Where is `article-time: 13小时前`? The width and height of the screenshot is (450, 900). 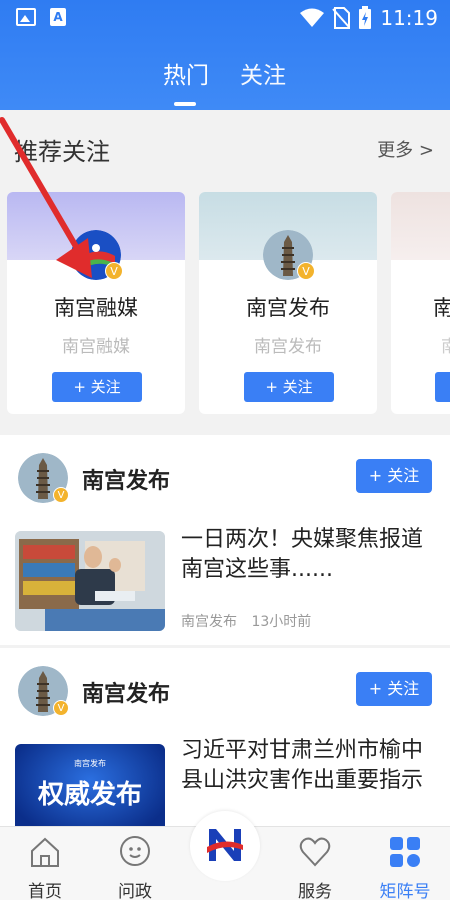
article-time: 13小时前 is located at coordinates (281, 622).